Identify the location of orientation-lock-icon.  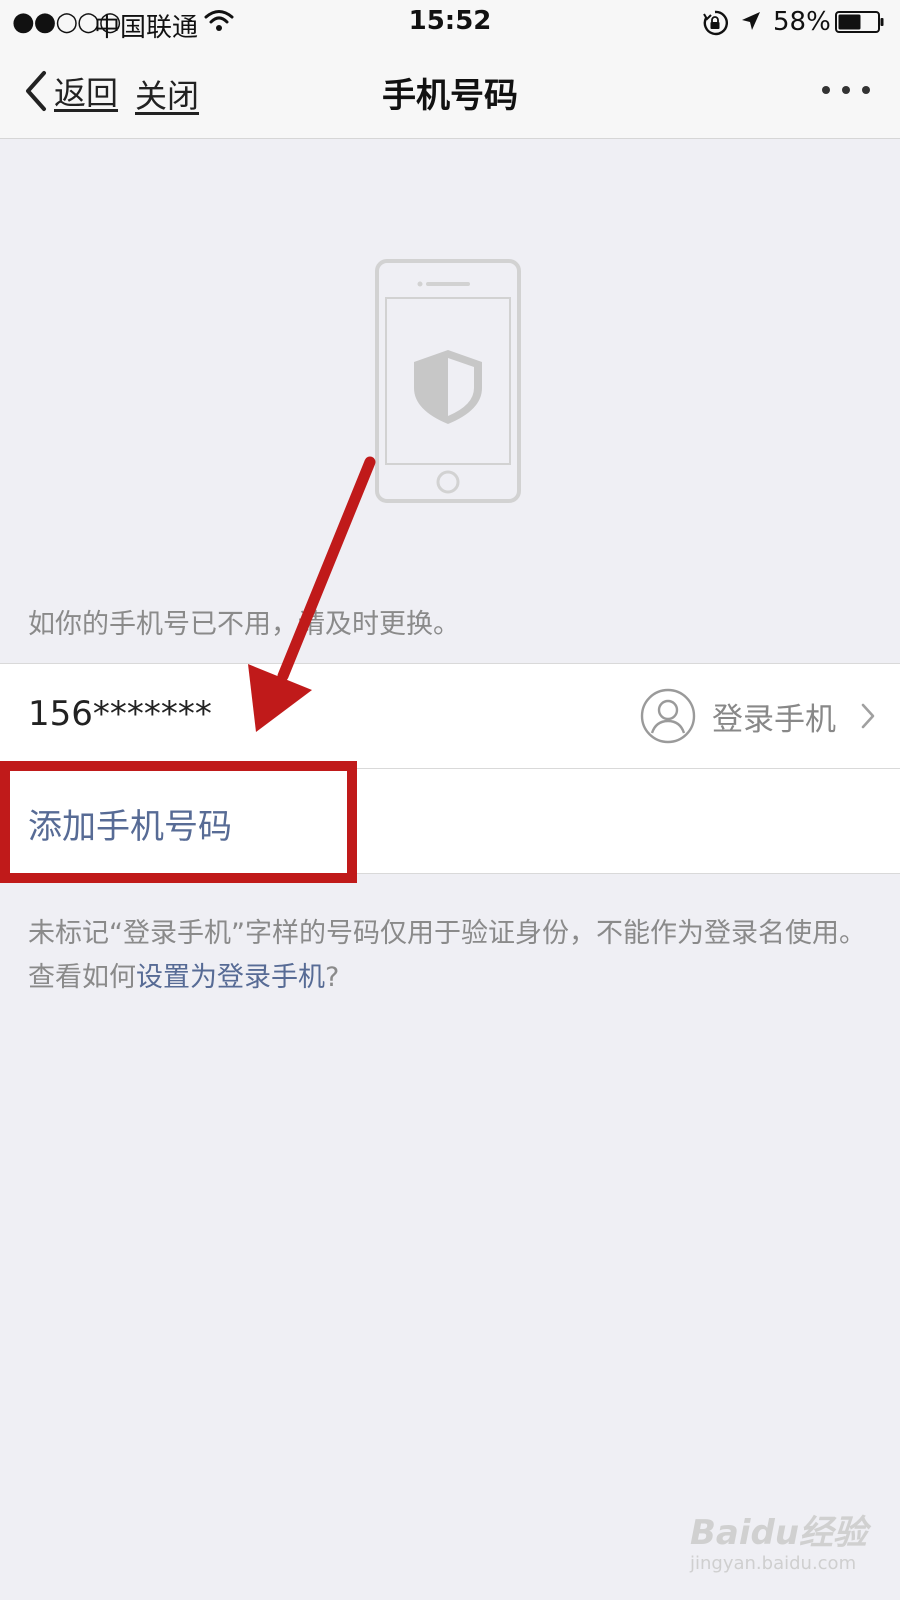
(715, 23).